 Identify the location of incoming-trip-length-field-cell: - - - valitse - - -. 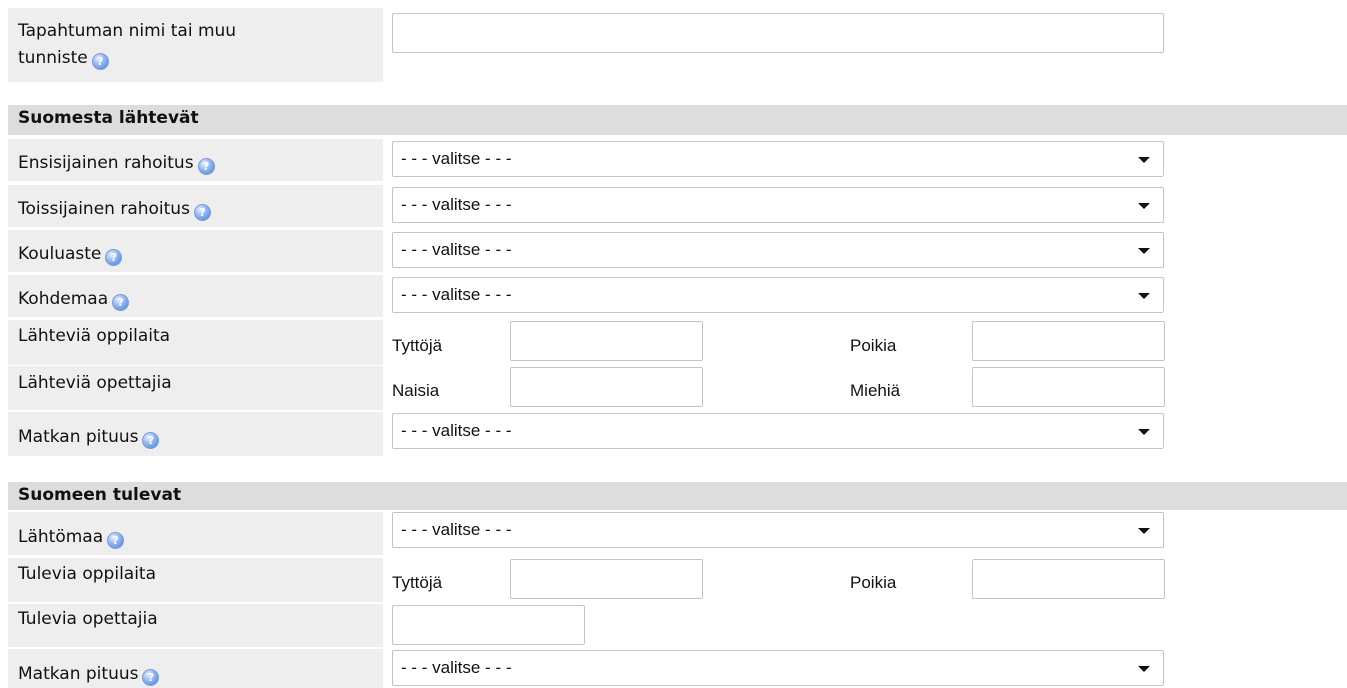
(865, 668).